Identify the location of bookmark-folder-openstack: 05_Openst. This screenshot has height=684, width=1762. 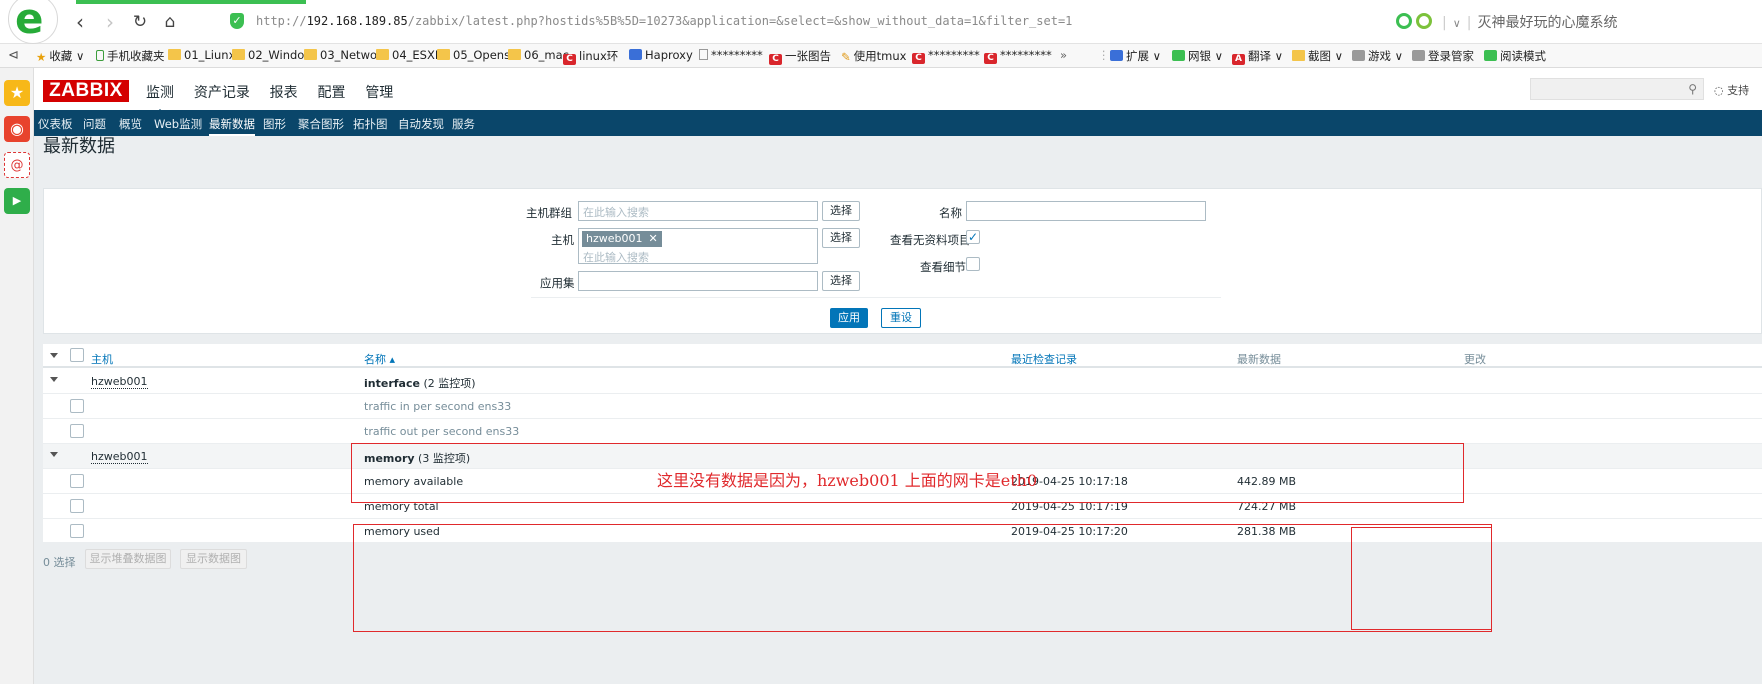
(476, 55).